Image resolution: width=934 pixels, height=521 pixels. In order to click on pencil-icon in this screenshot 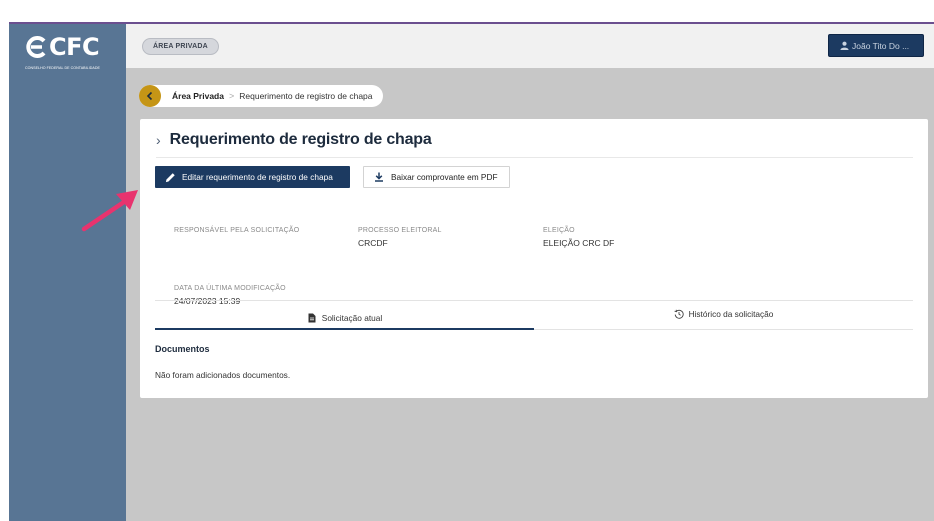, I will do `click(170, 177)`.